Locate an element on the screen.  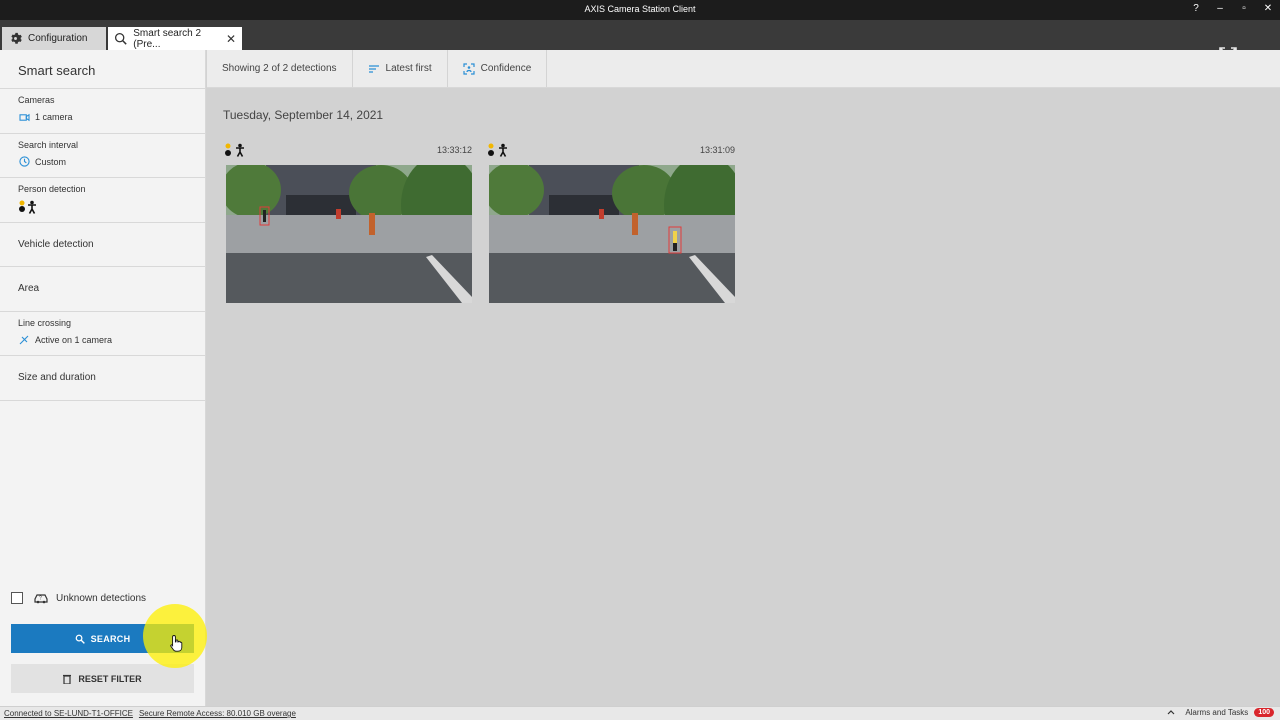
filter-line-crossing: Line crossing Active on 1 camera is located at coordinates (102, 334).